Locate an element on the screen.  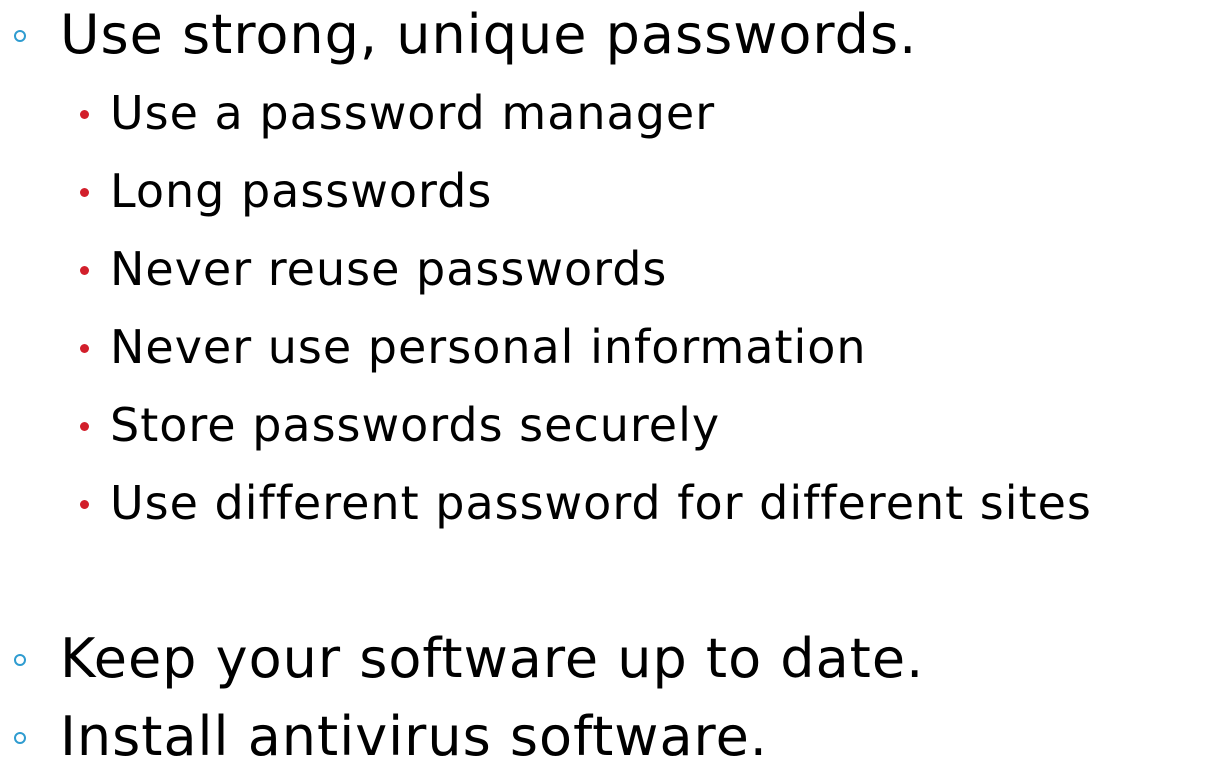
bullet-text: Use strong, unique passwords. is located at coordinates (489, 34).